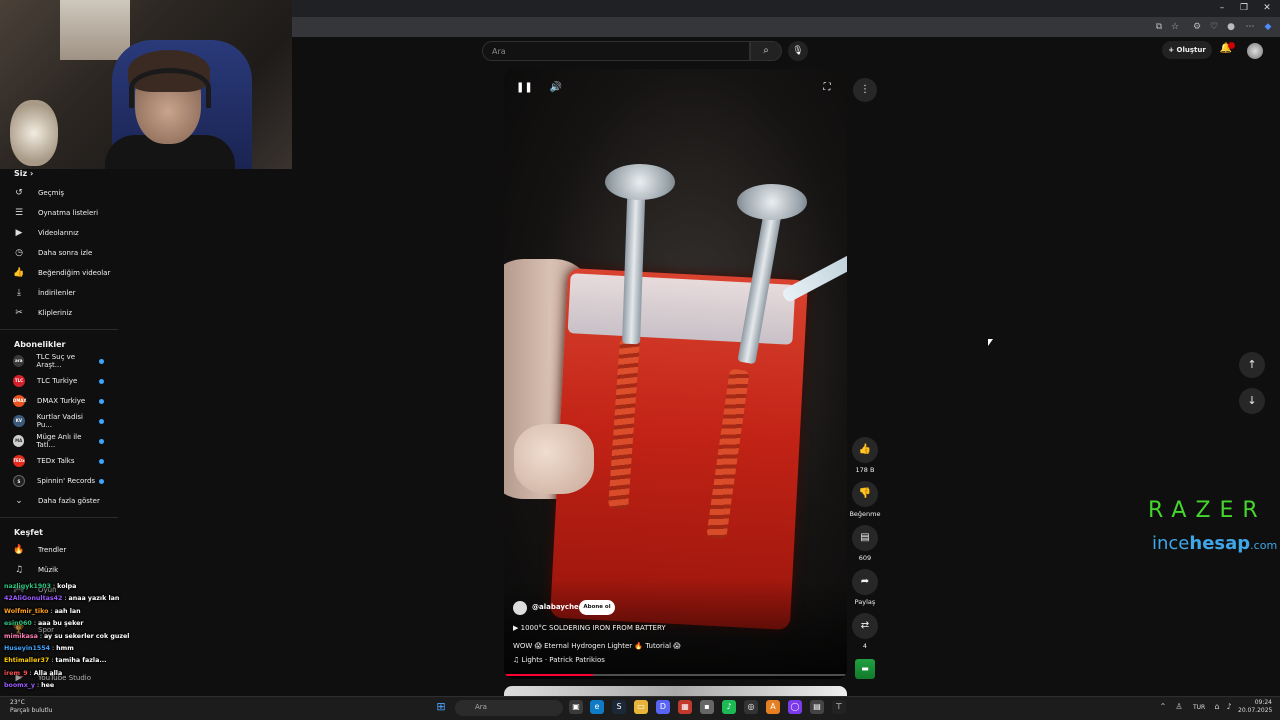 The height and width of the screenshot is (720, 1280). Describe the element at coordinates (1267, 8) in the screenshot. I see `close-window-button: ✕` at that location.